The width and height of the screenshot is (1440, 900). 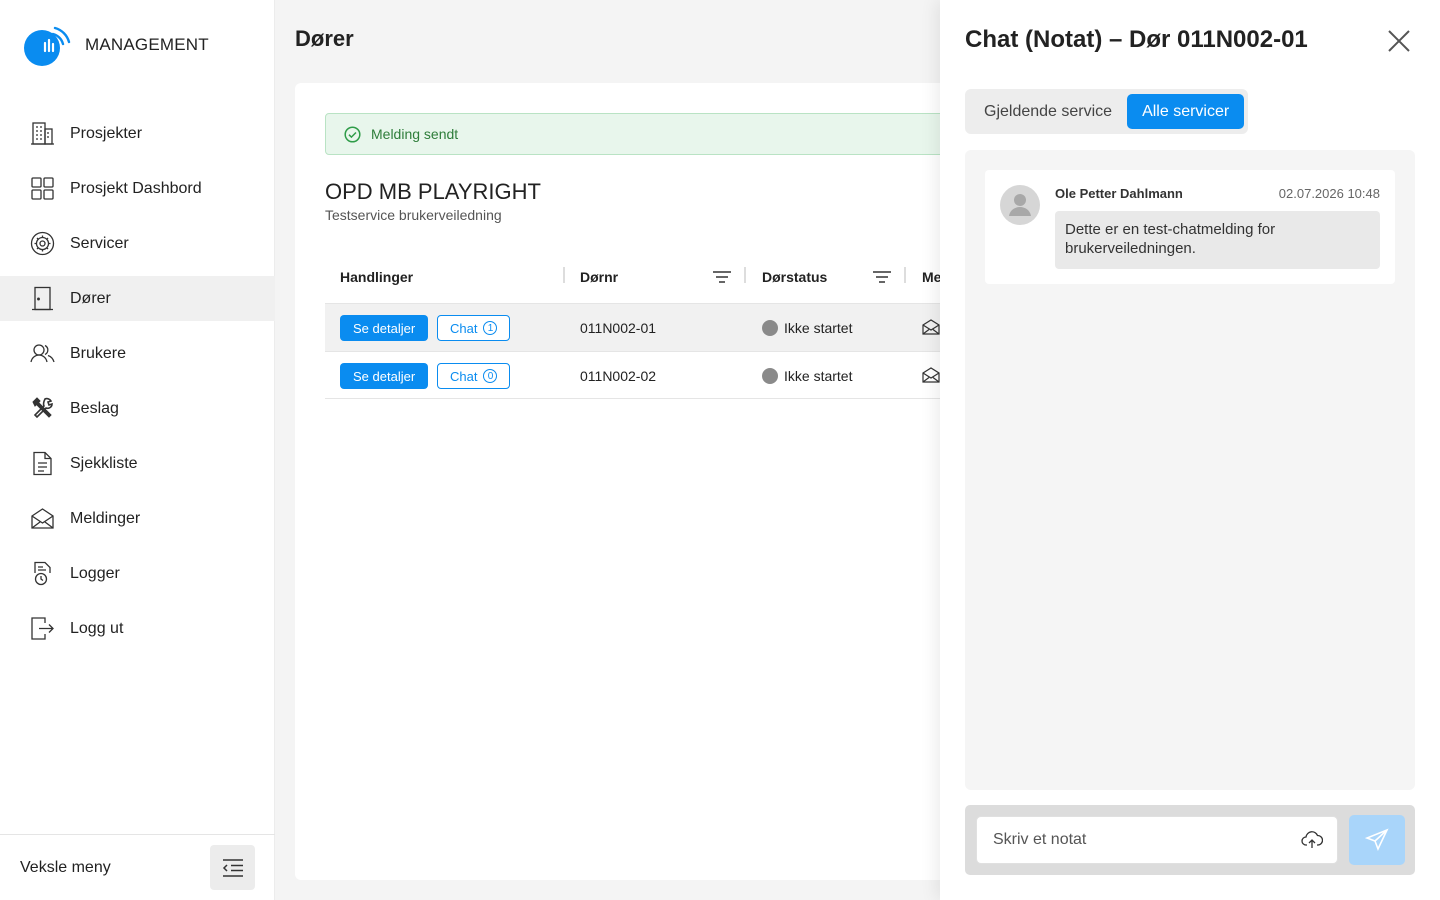 I want to click on chat-button: Chat 0, so click(x=474, y=376).